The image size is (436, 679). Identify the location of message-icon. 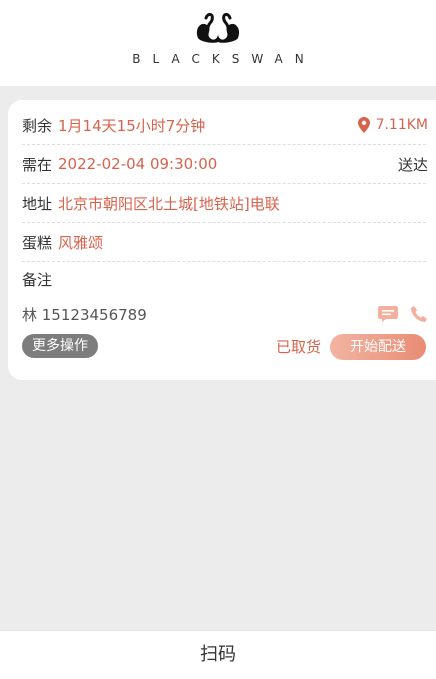
(388, 314).